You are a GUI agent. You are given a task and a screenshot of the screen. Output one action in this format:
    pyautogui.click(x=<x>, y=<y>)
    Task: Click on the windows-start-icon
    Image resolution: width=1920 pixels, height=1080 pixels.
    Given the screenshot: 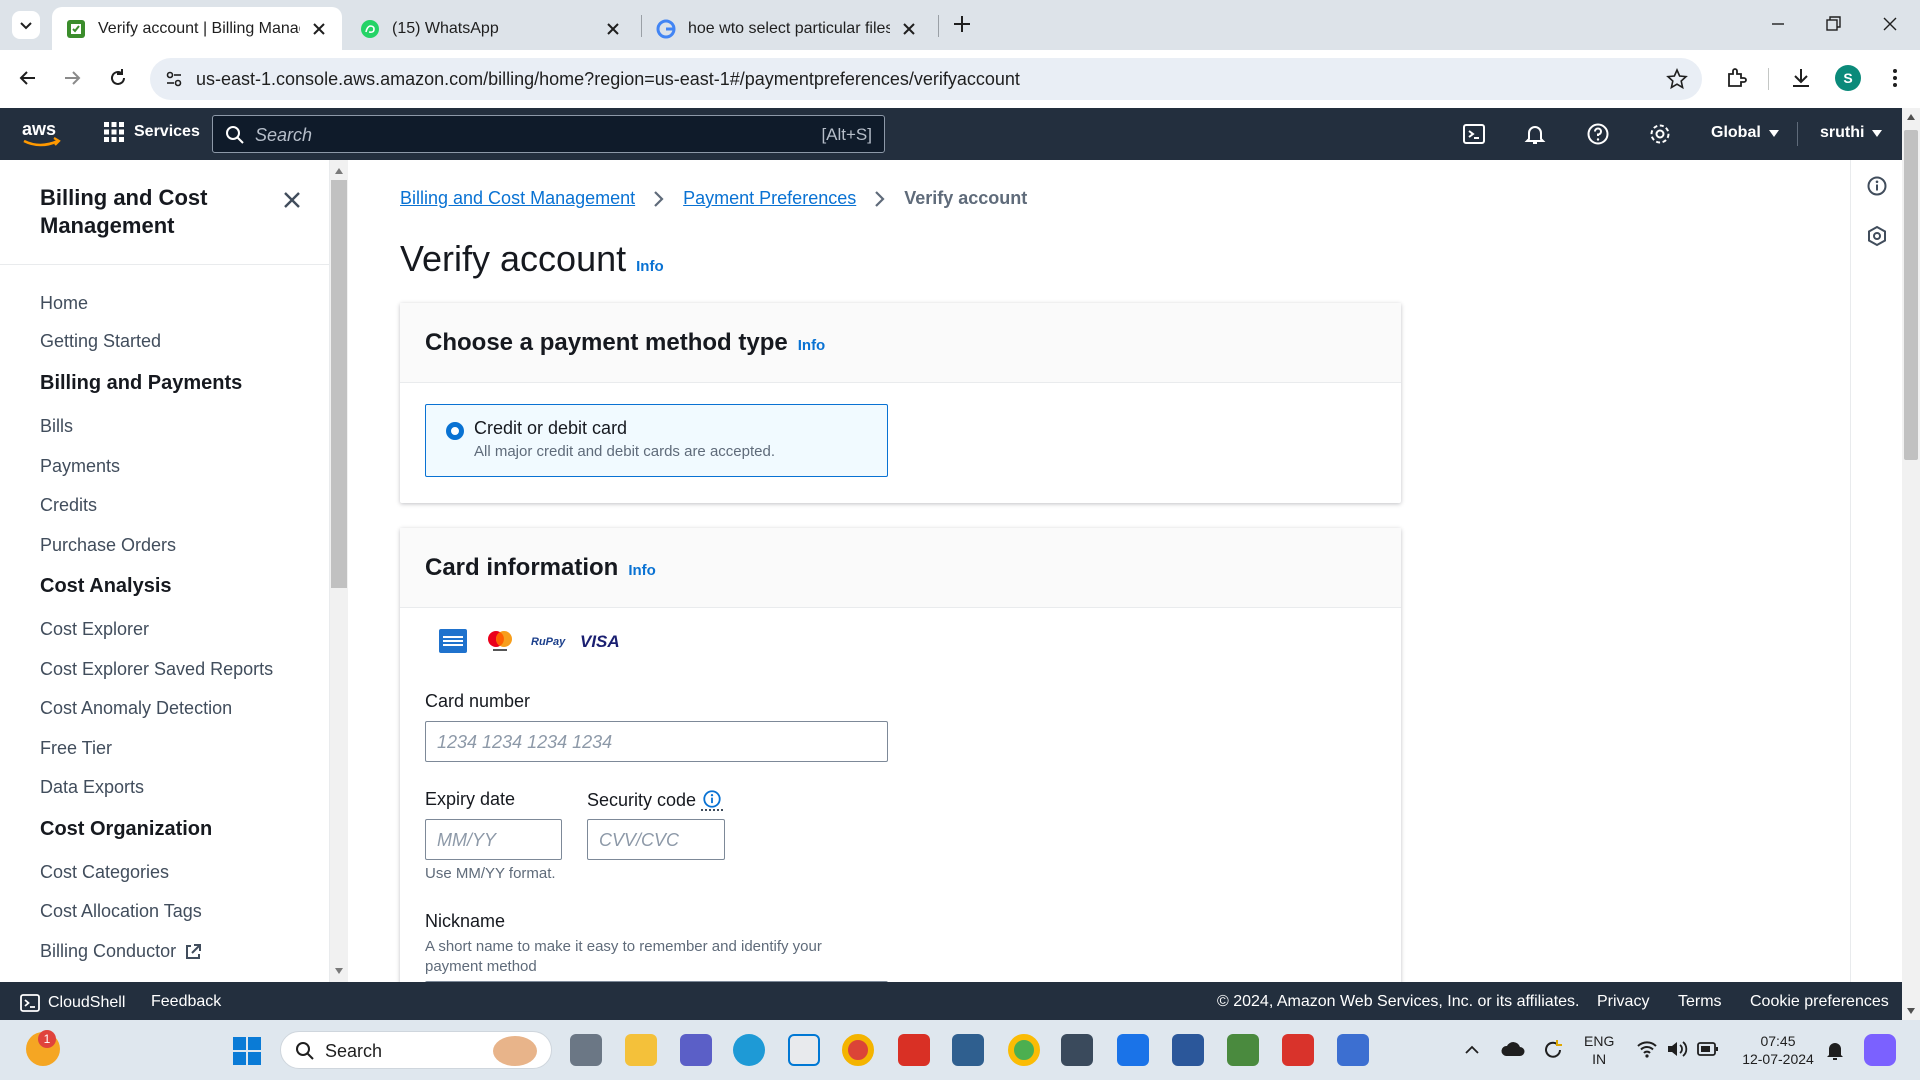 What is the action you would take?
    pyautogui.click(x=247, y=1051)
    